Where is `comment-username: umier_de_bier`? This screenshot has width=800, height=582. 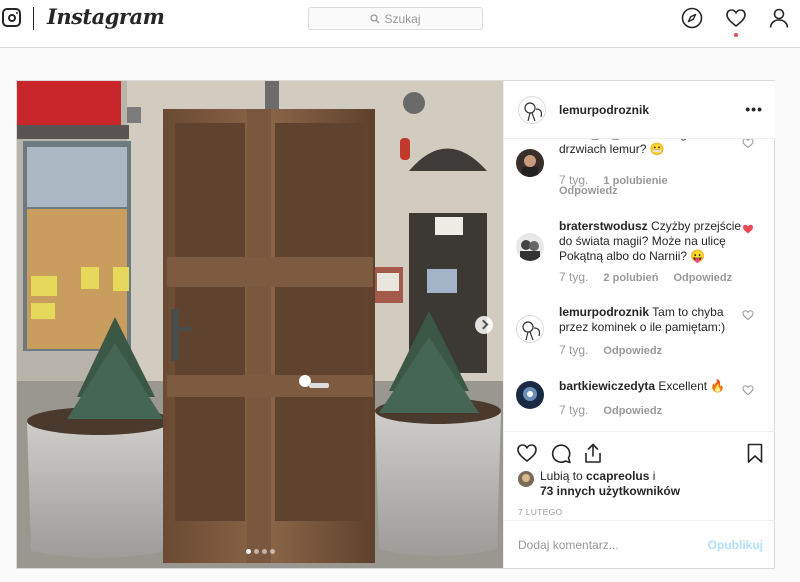 comment-username: umier_de_bier is located at coordinates (600, 140).